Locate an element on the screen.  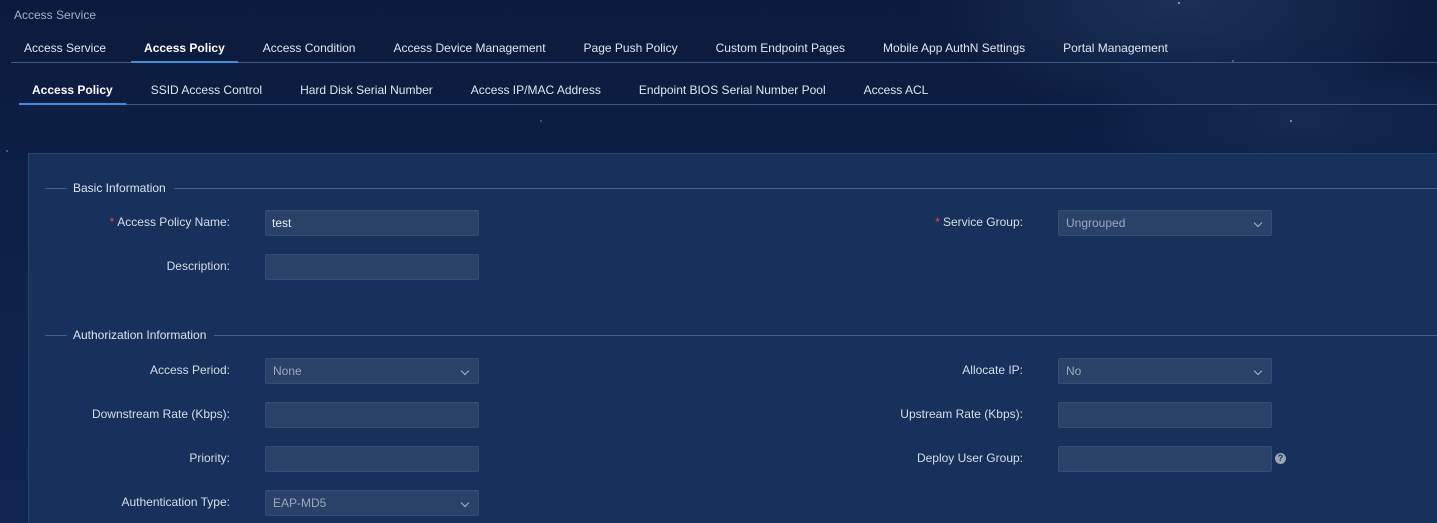
description-input is located at coordinates (372, 267).